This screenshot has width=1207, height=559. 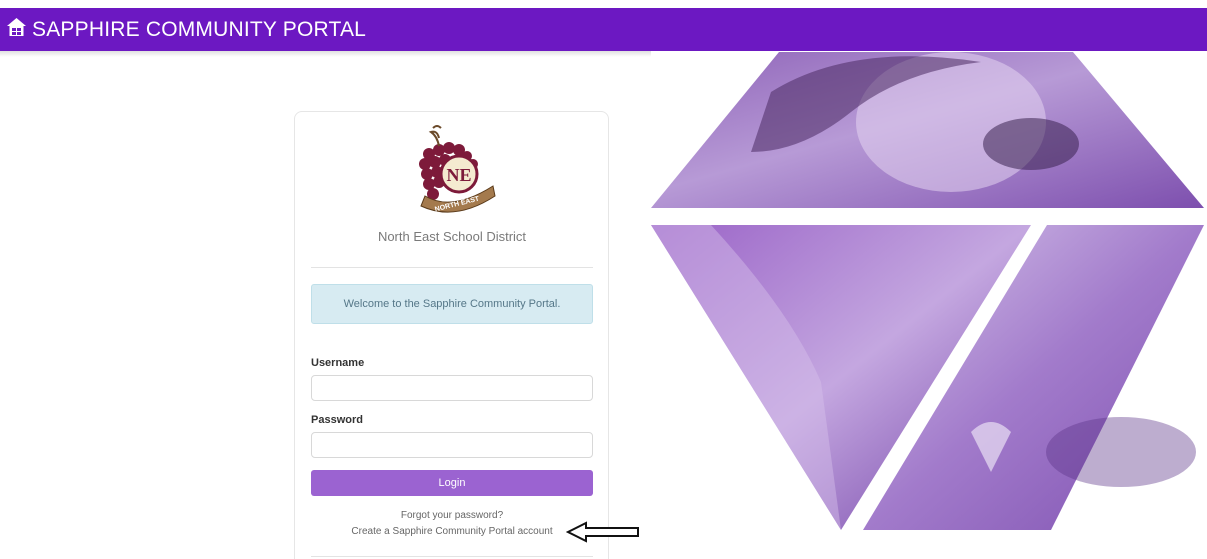 What do you see at coordinates (338, 363) in the screenshot?
I see `username-label: Username` at bounding box center [338, 363].